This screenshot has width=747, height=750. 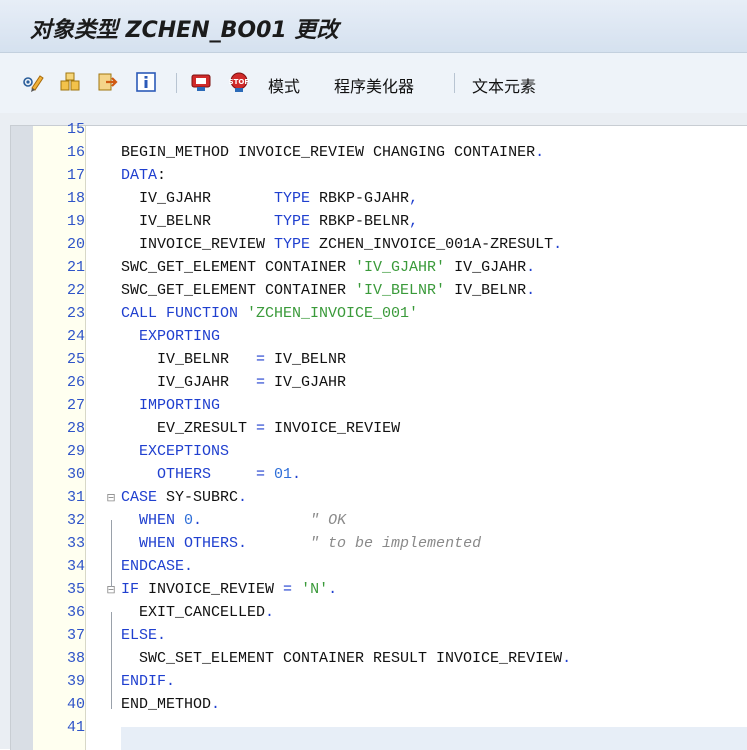 What do you see at coordinates (379, 198) in the screenshot?
I see `code-line: 18 IV_GJAHR TYPE RBKP-GJAHR,` at bounding box center [379, 198].